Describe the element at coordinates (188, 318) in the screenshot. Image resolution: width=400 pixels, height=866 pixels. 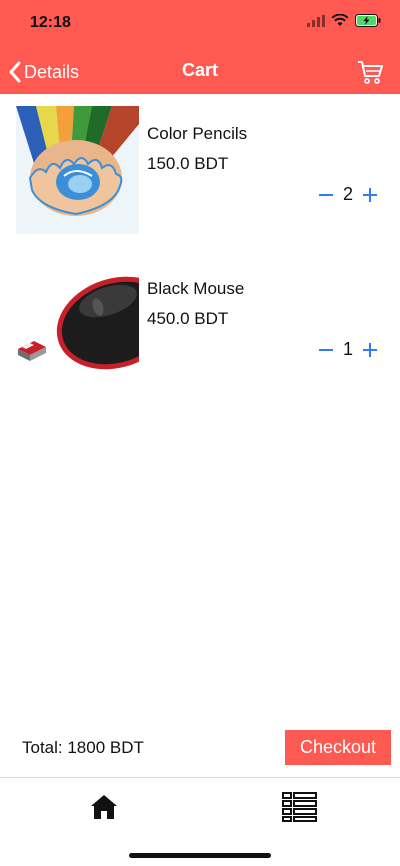
I see `item-price: 450.0 BDT` at that location.